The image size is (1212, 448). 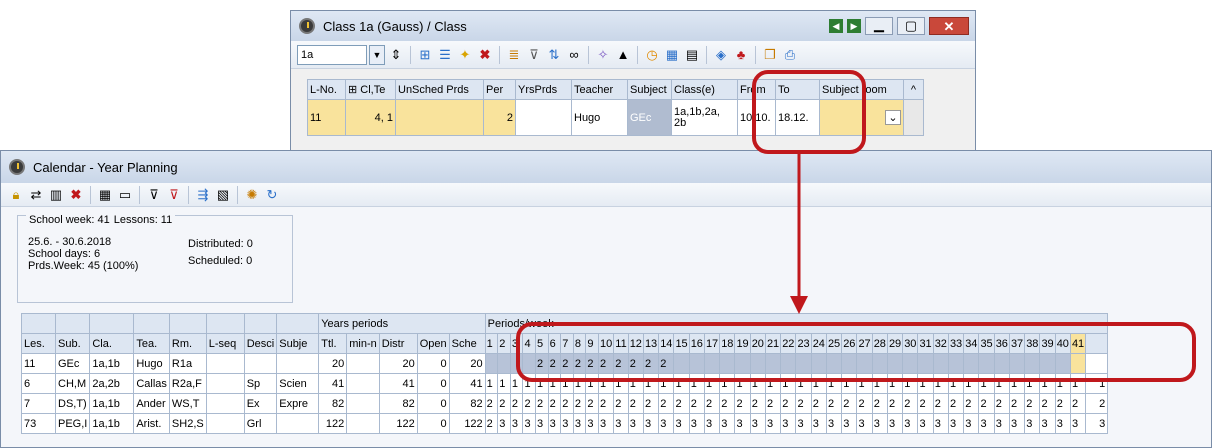 I want to click on scrollbar, so click(x=913, y=117).